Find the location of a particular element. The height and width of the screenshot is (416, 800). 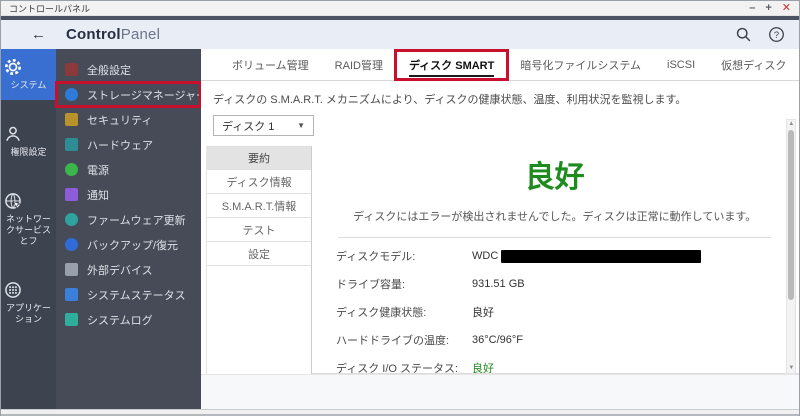

app-grid-icon is located at coordinates (28, 290).